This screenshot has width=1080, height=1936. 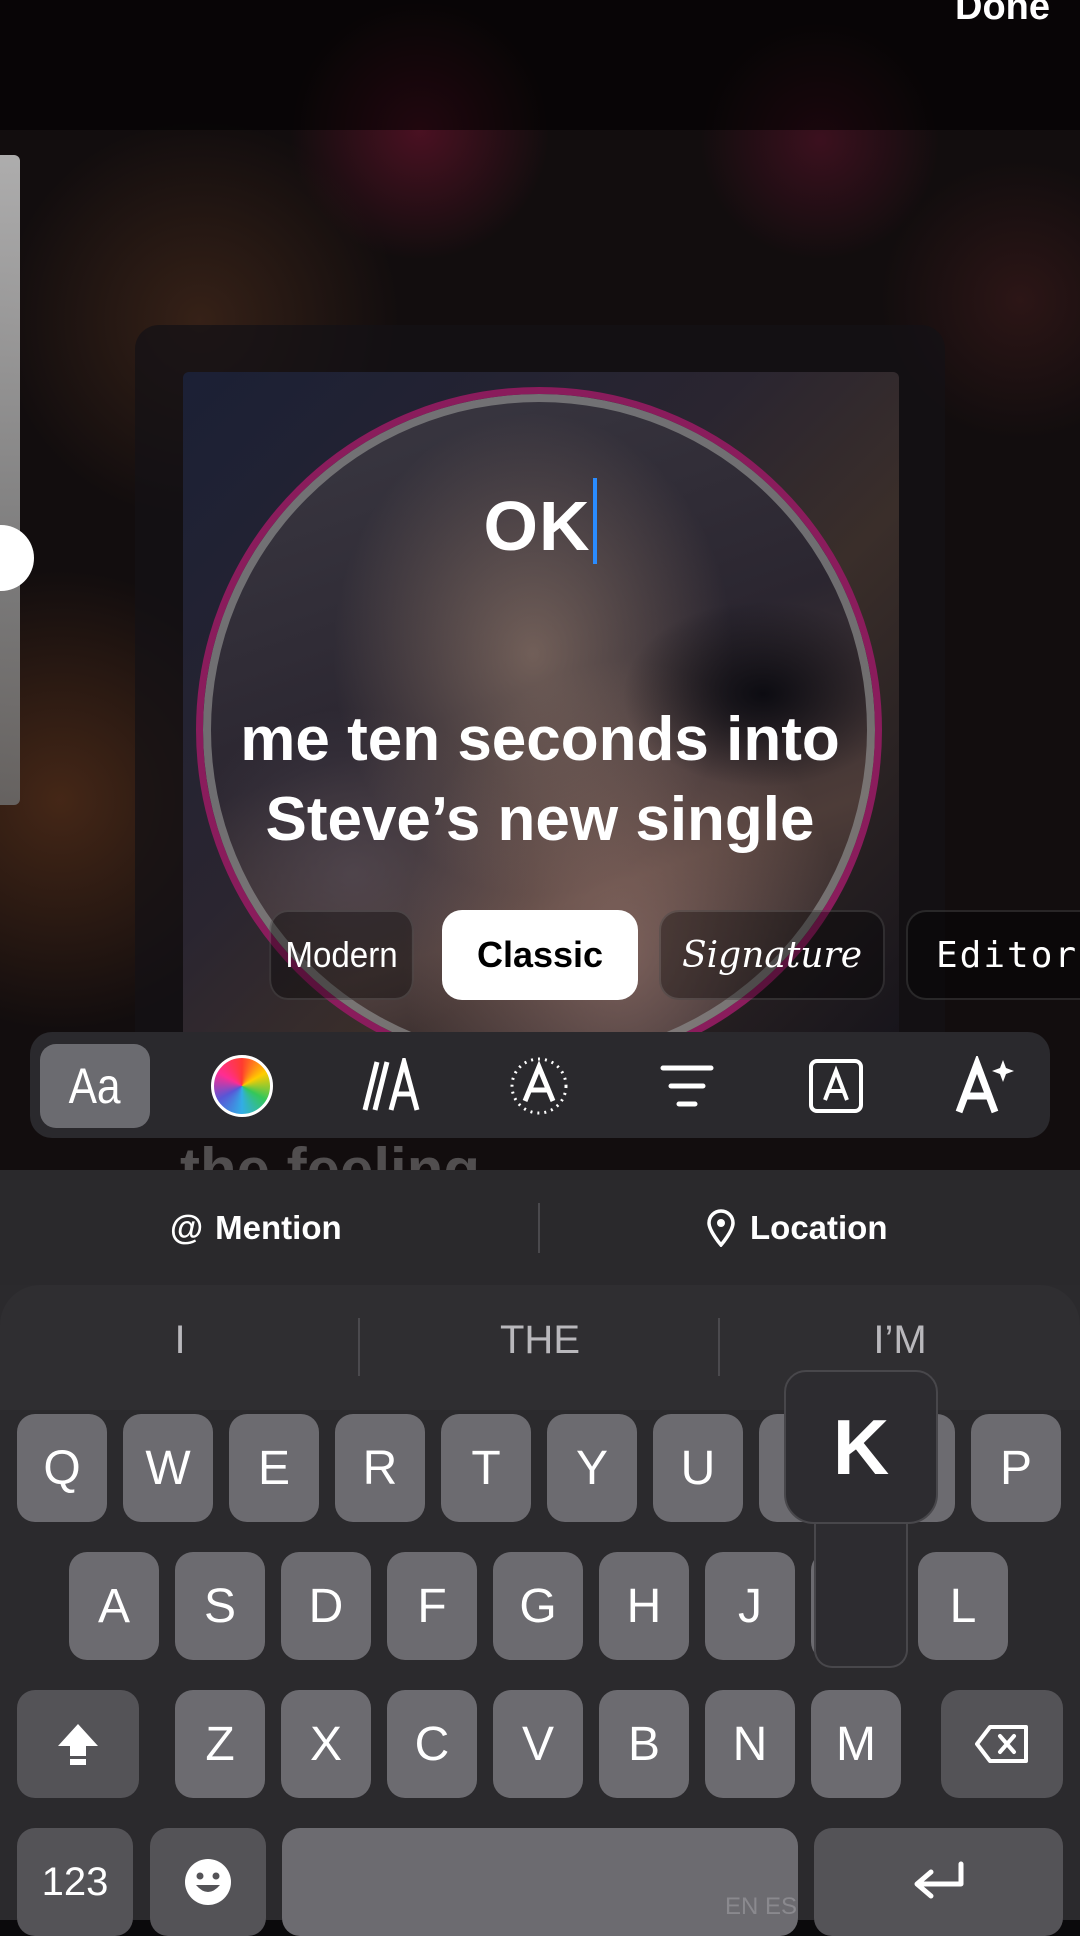 I want to click on tags-bar, so click(x=540, y=1227).